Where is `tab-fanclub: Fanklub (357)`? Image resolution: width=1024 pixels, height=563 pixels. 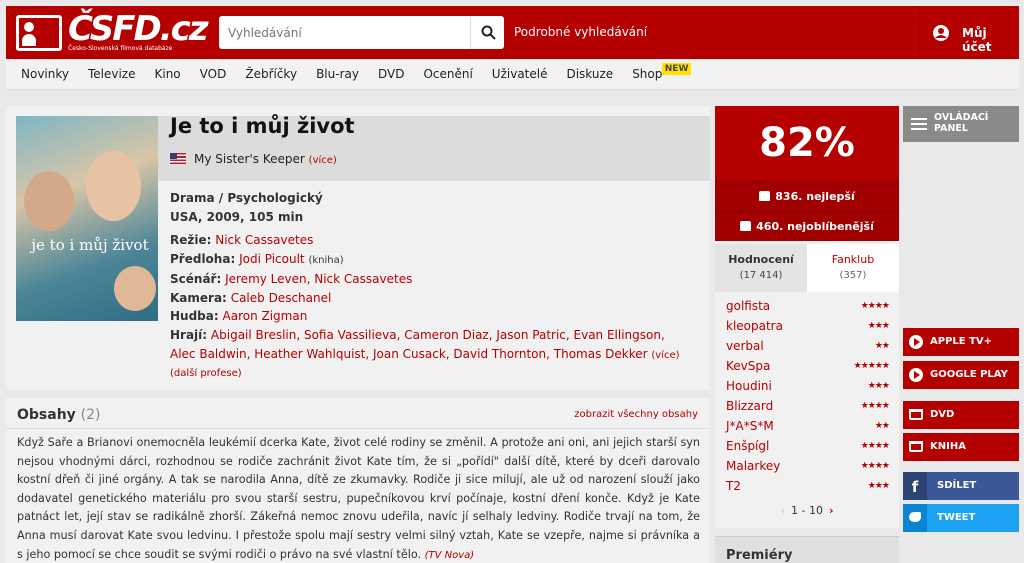 tab-fanclub: Fanklub (357) is located at coordinates (853, 268).